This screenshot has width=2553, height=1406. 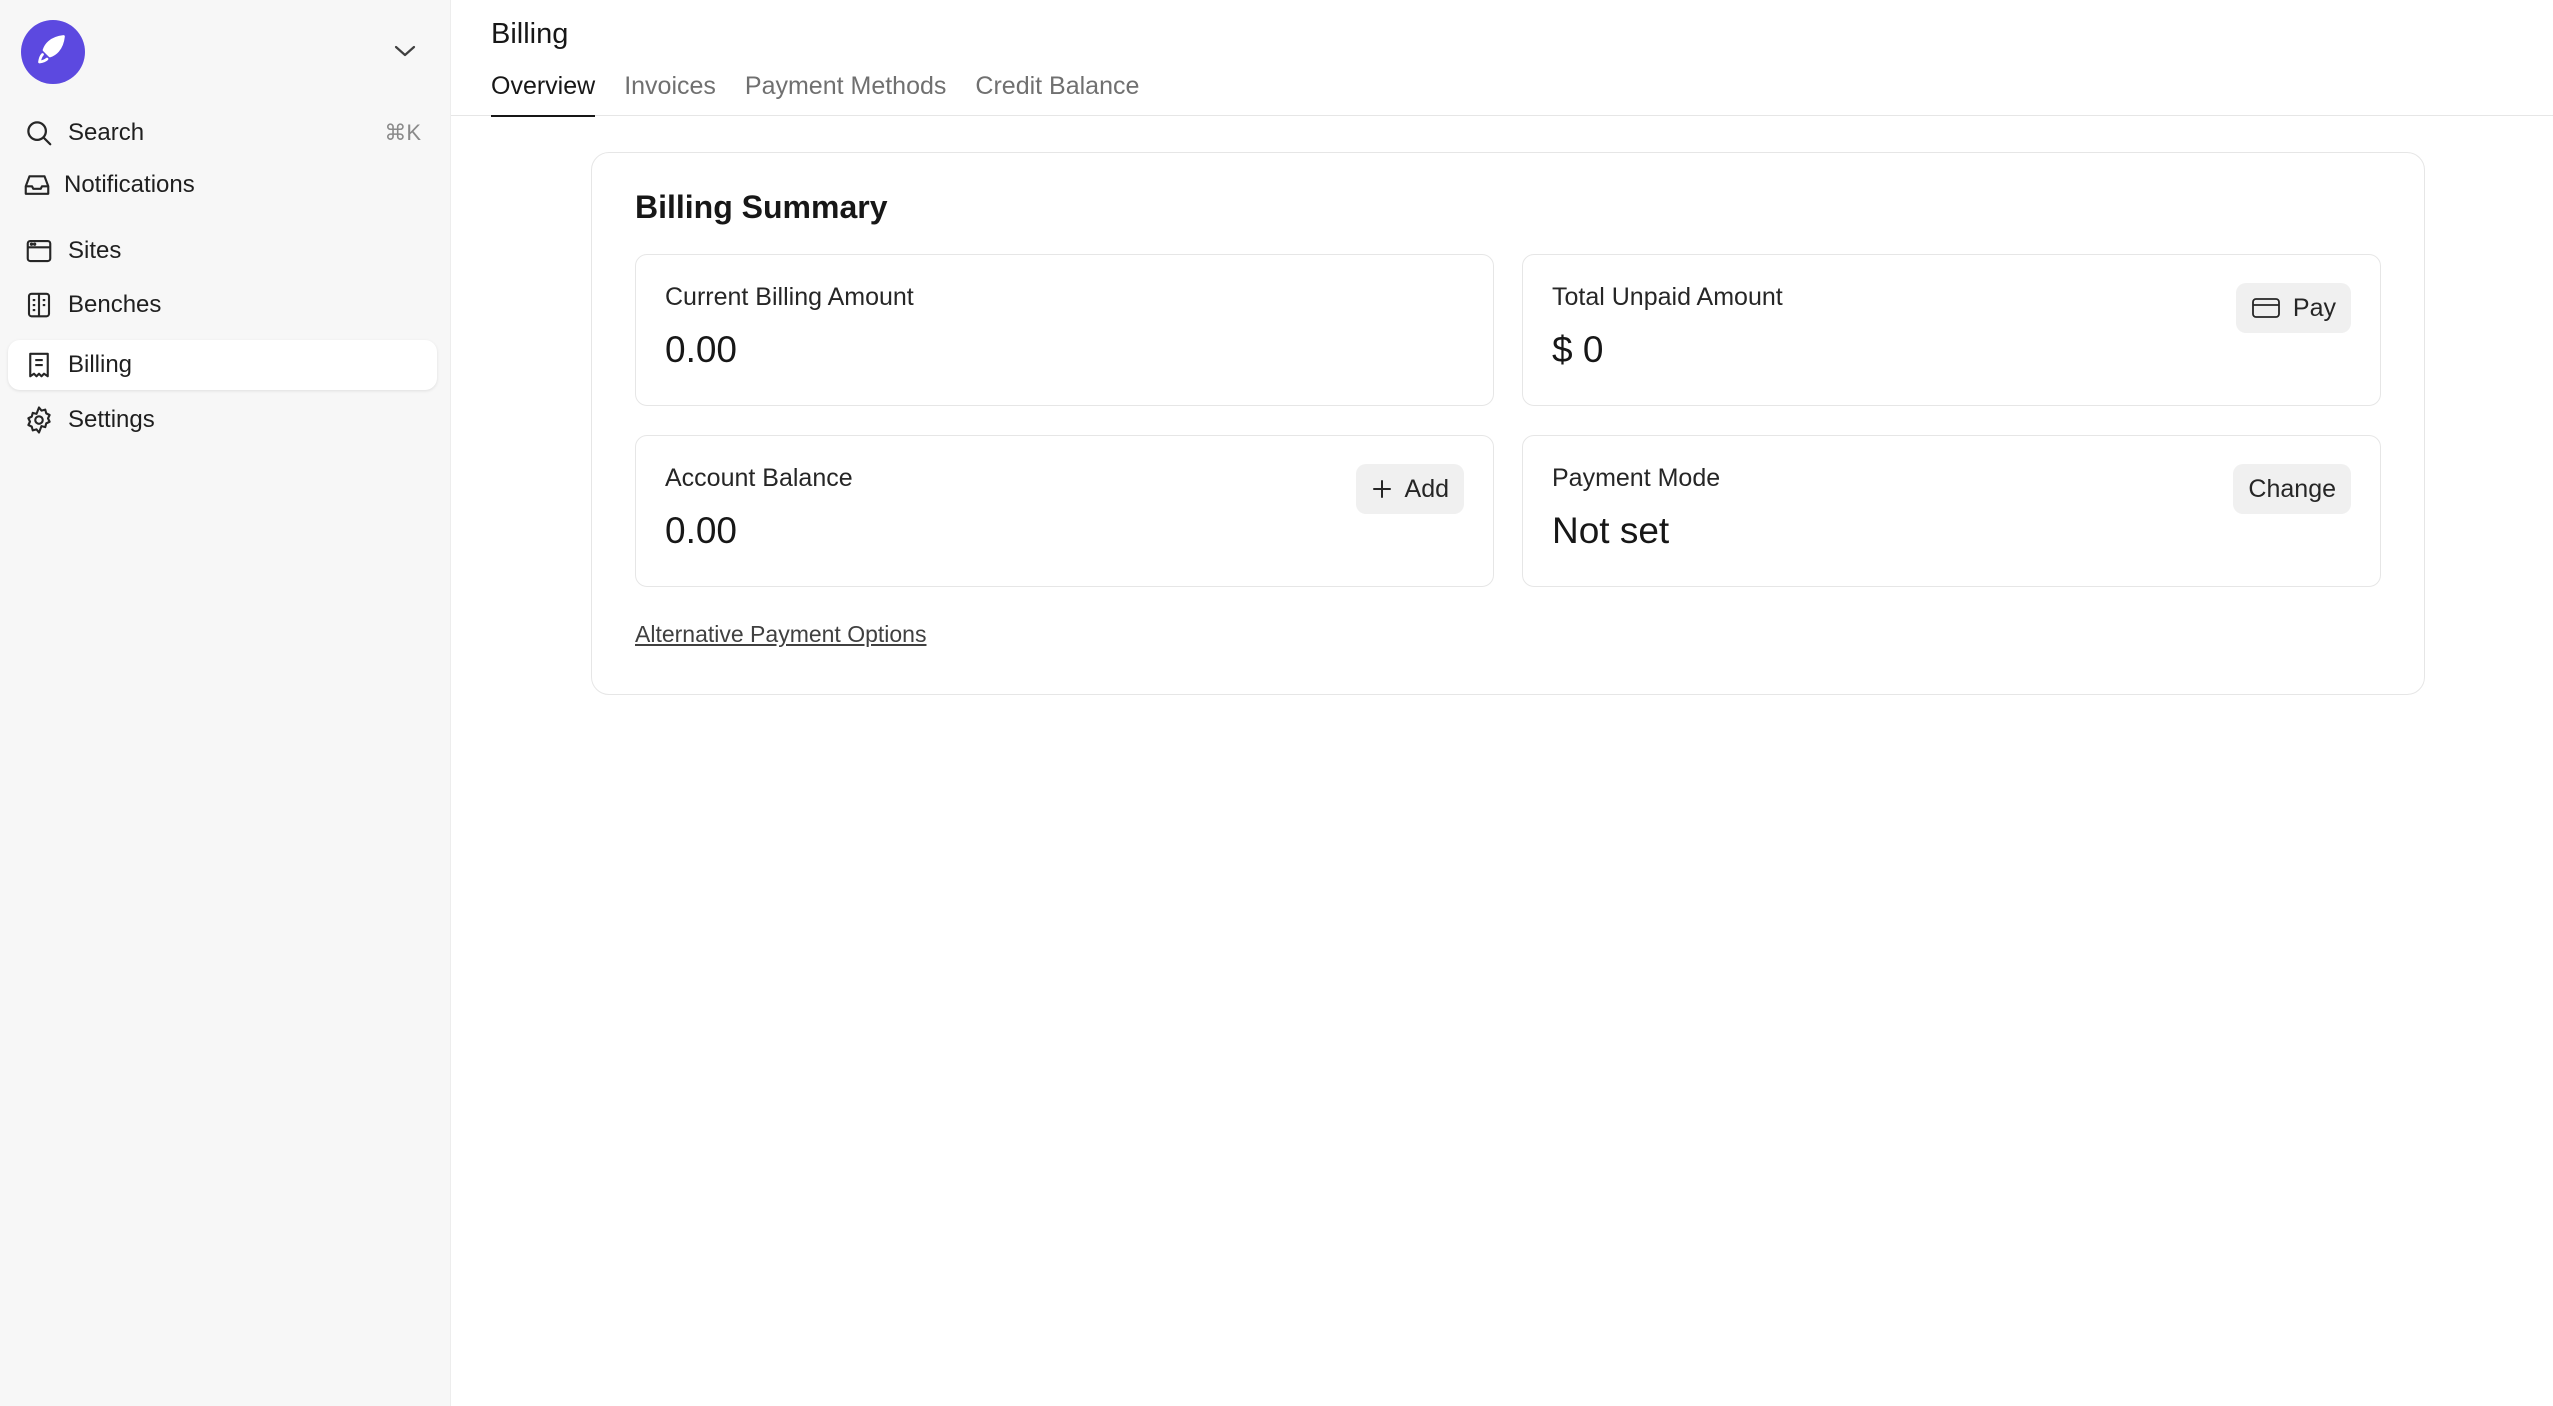 I want to click on sidebar-item-label: Search, so click(x=106, y=132).